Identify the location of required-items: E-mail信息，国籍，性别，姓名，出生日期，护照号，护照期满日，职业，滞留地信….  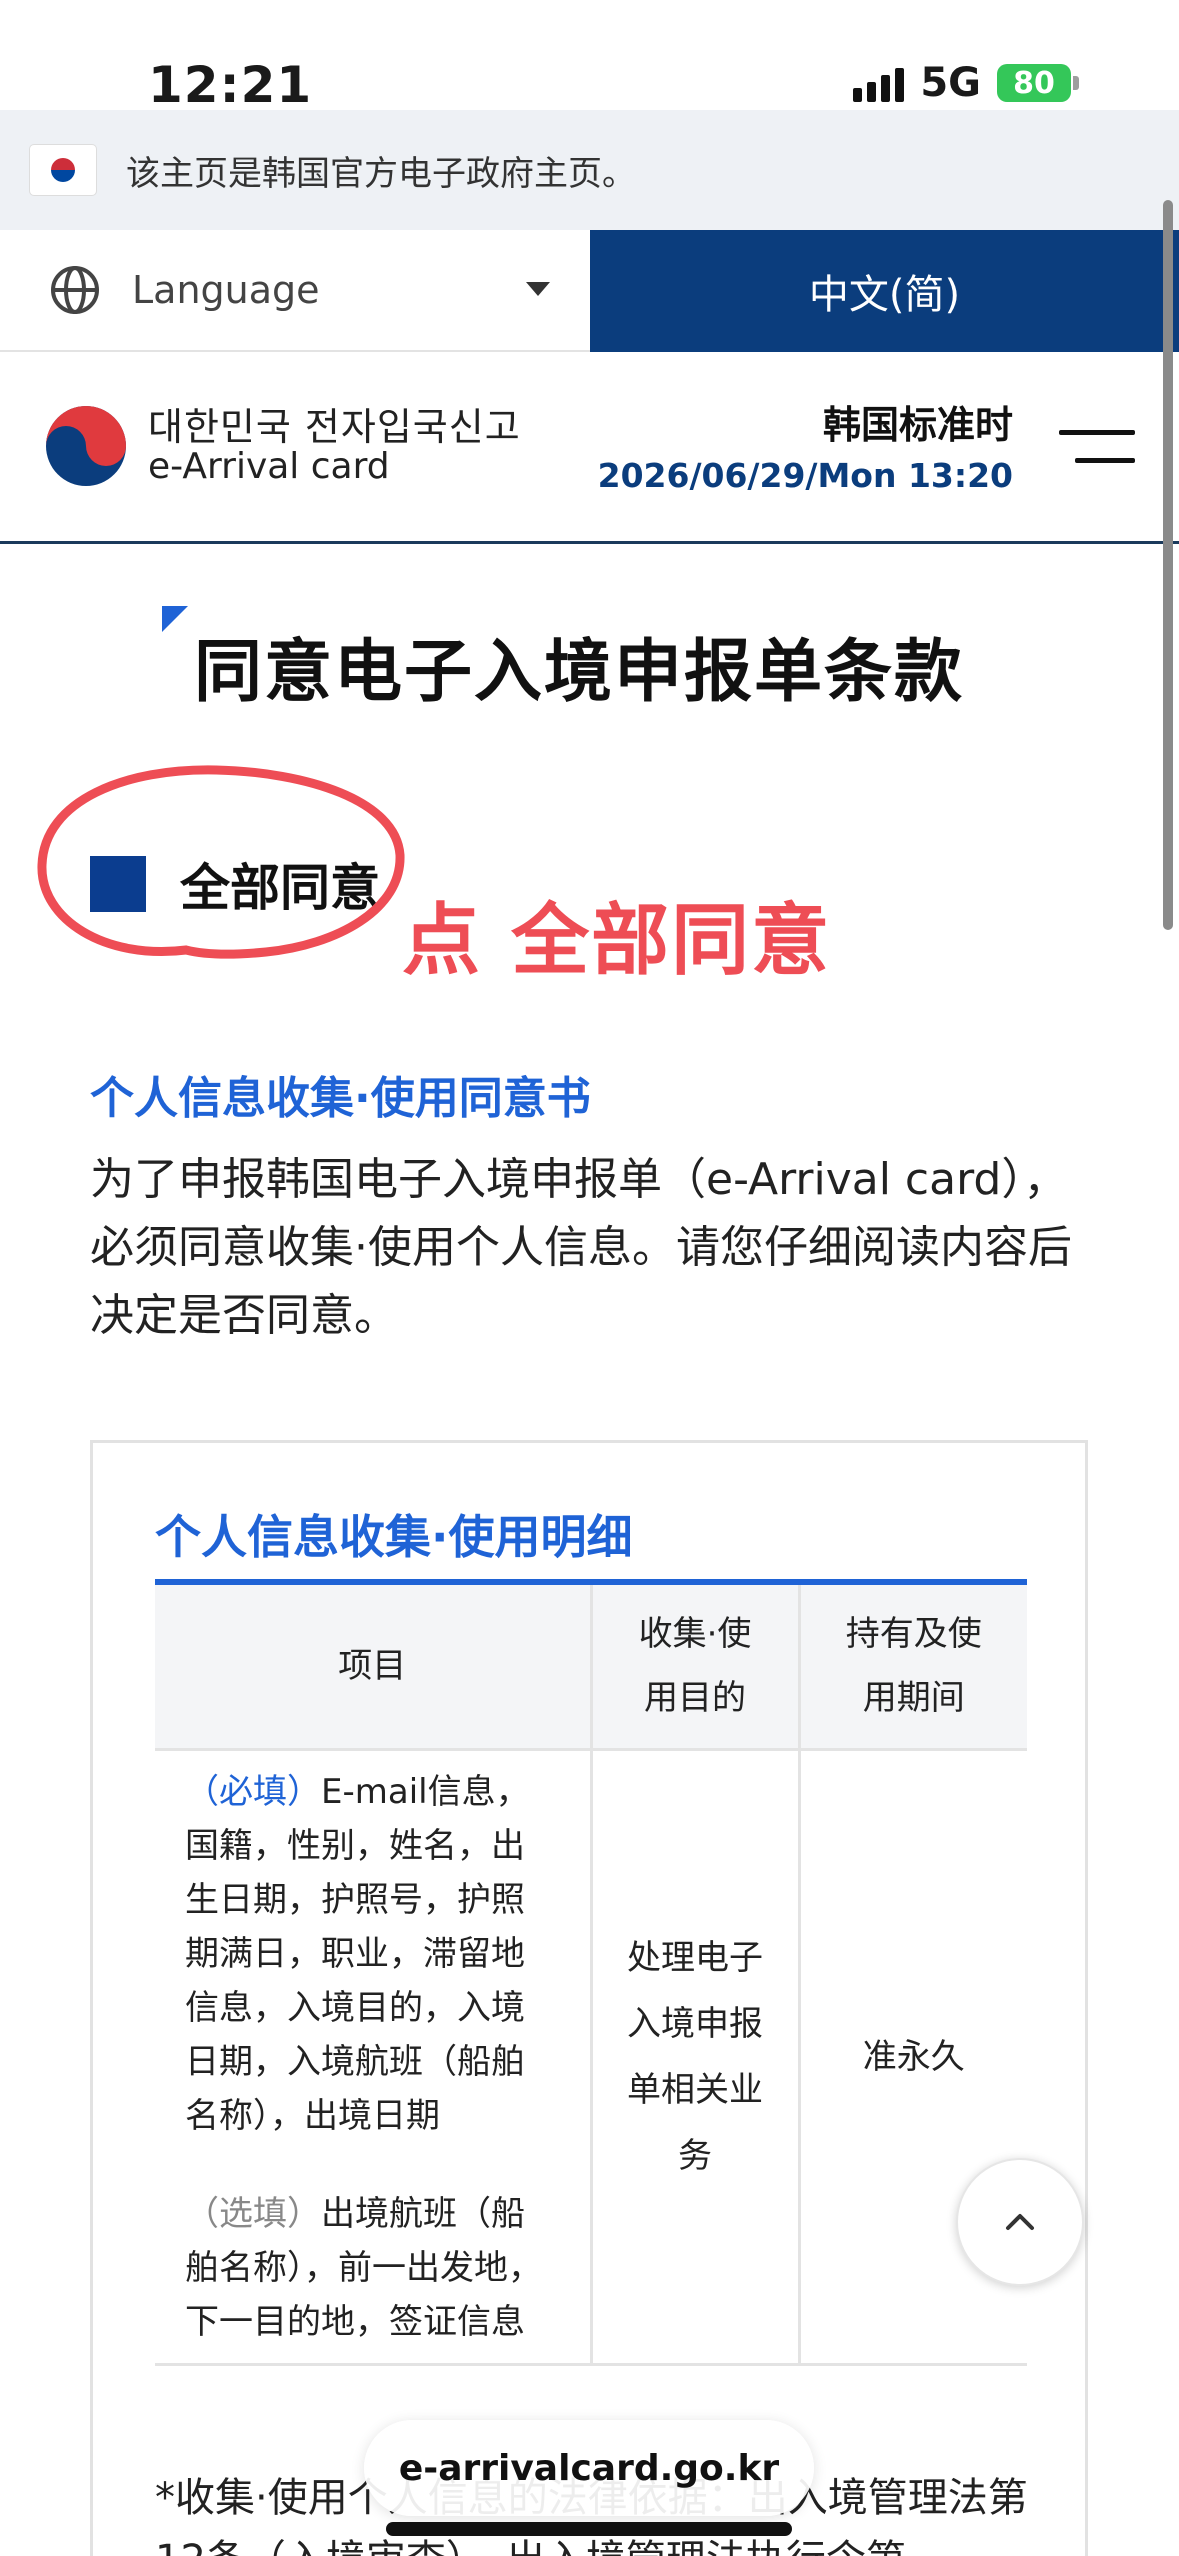
(357, 1953).